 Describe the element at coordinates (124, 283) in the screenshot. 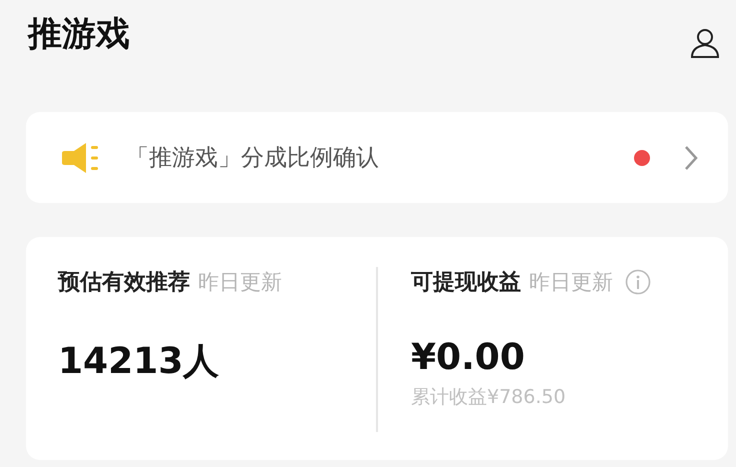

I see `stat-label: 预估有效推荐` at that location.